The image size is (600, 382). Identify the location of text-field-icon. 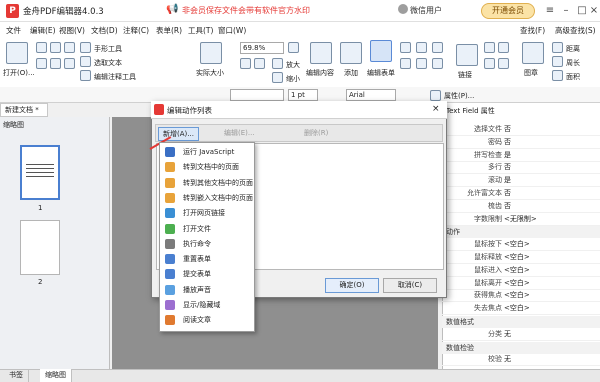
(405, 47).